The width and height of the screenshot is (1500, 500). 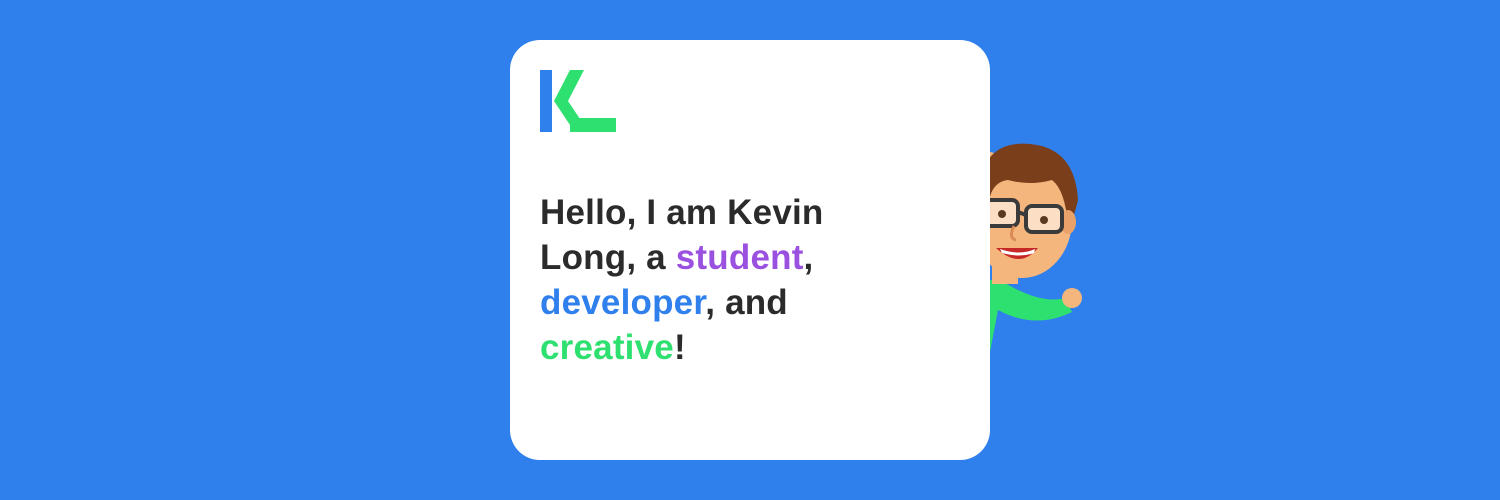 I want to click on highlight-developer: developer, so click(x=623, y=302).